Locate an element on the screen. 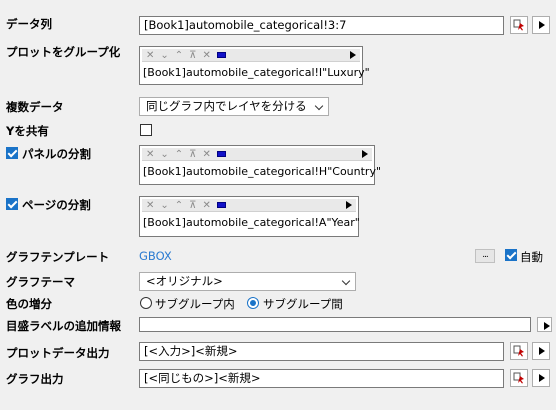 This screenshot has width=556, height=410. page-split-value: [Book1]automobile_categorical!A"Year" is located at coordinates (251, 222).